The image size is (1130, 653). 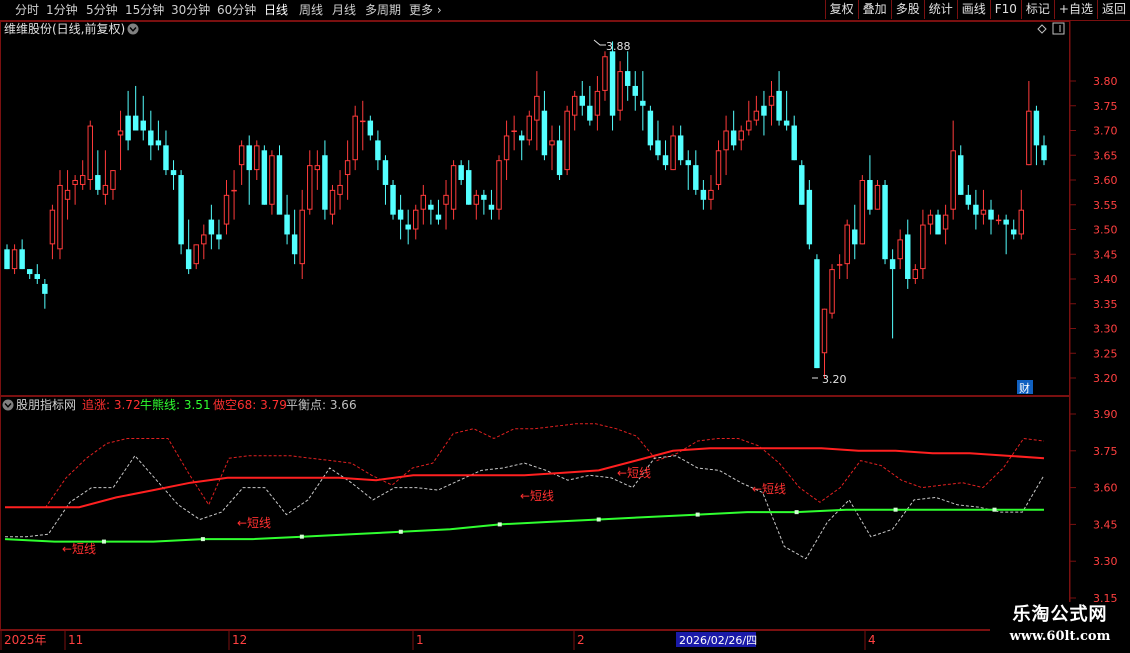 I want to click on period-tab-10: 更多 ›, so click(x=425, y=10).